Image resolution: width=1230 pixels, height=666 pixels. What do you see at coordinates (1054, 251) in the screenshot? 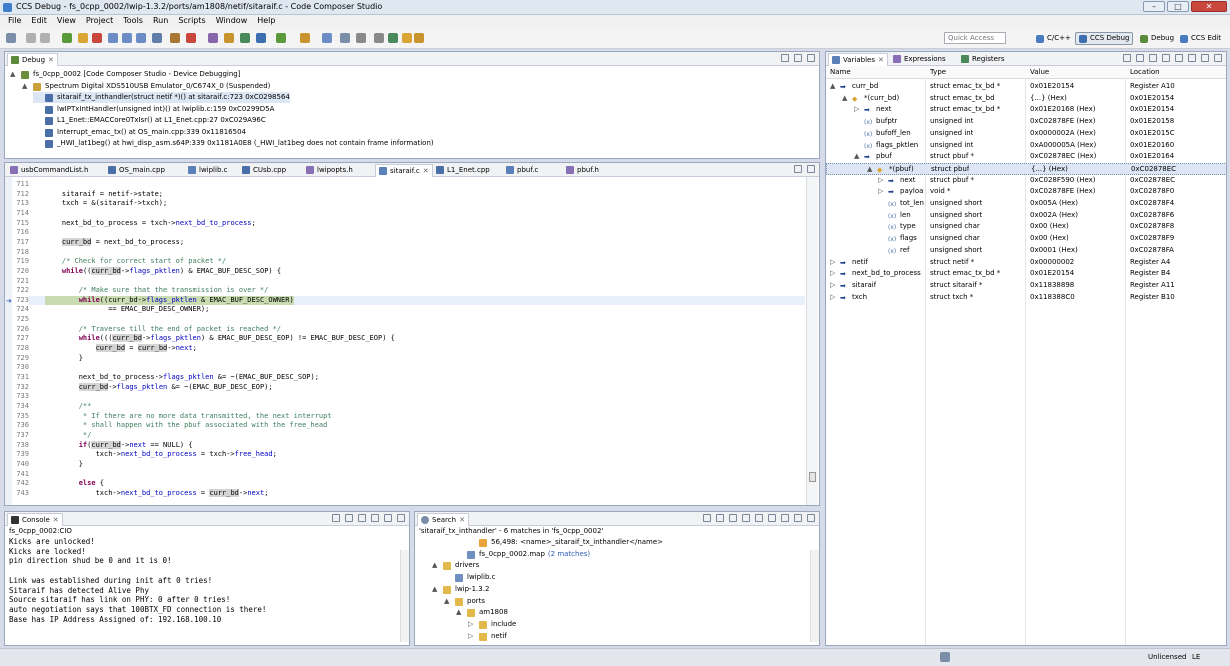
I see `variable-value: 0x0001 (Hex)` at bounding box center [1054, 251].